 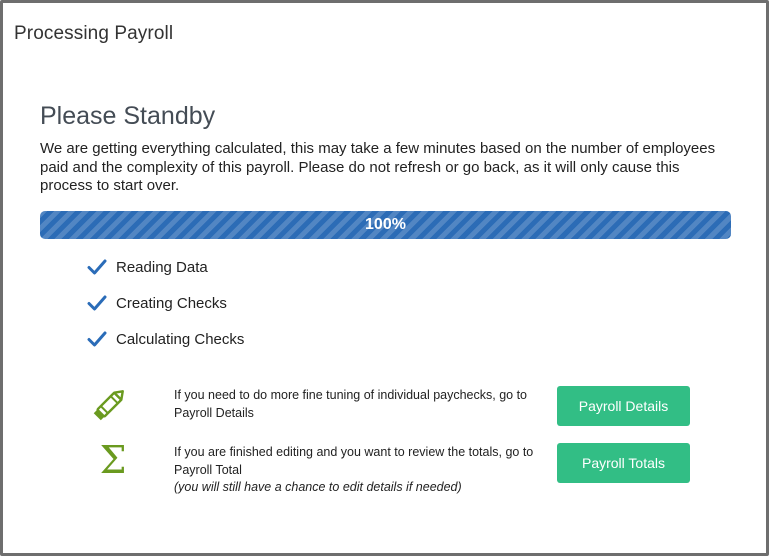 I want to click on svg-text: Σ, so click(x=113, y=460).